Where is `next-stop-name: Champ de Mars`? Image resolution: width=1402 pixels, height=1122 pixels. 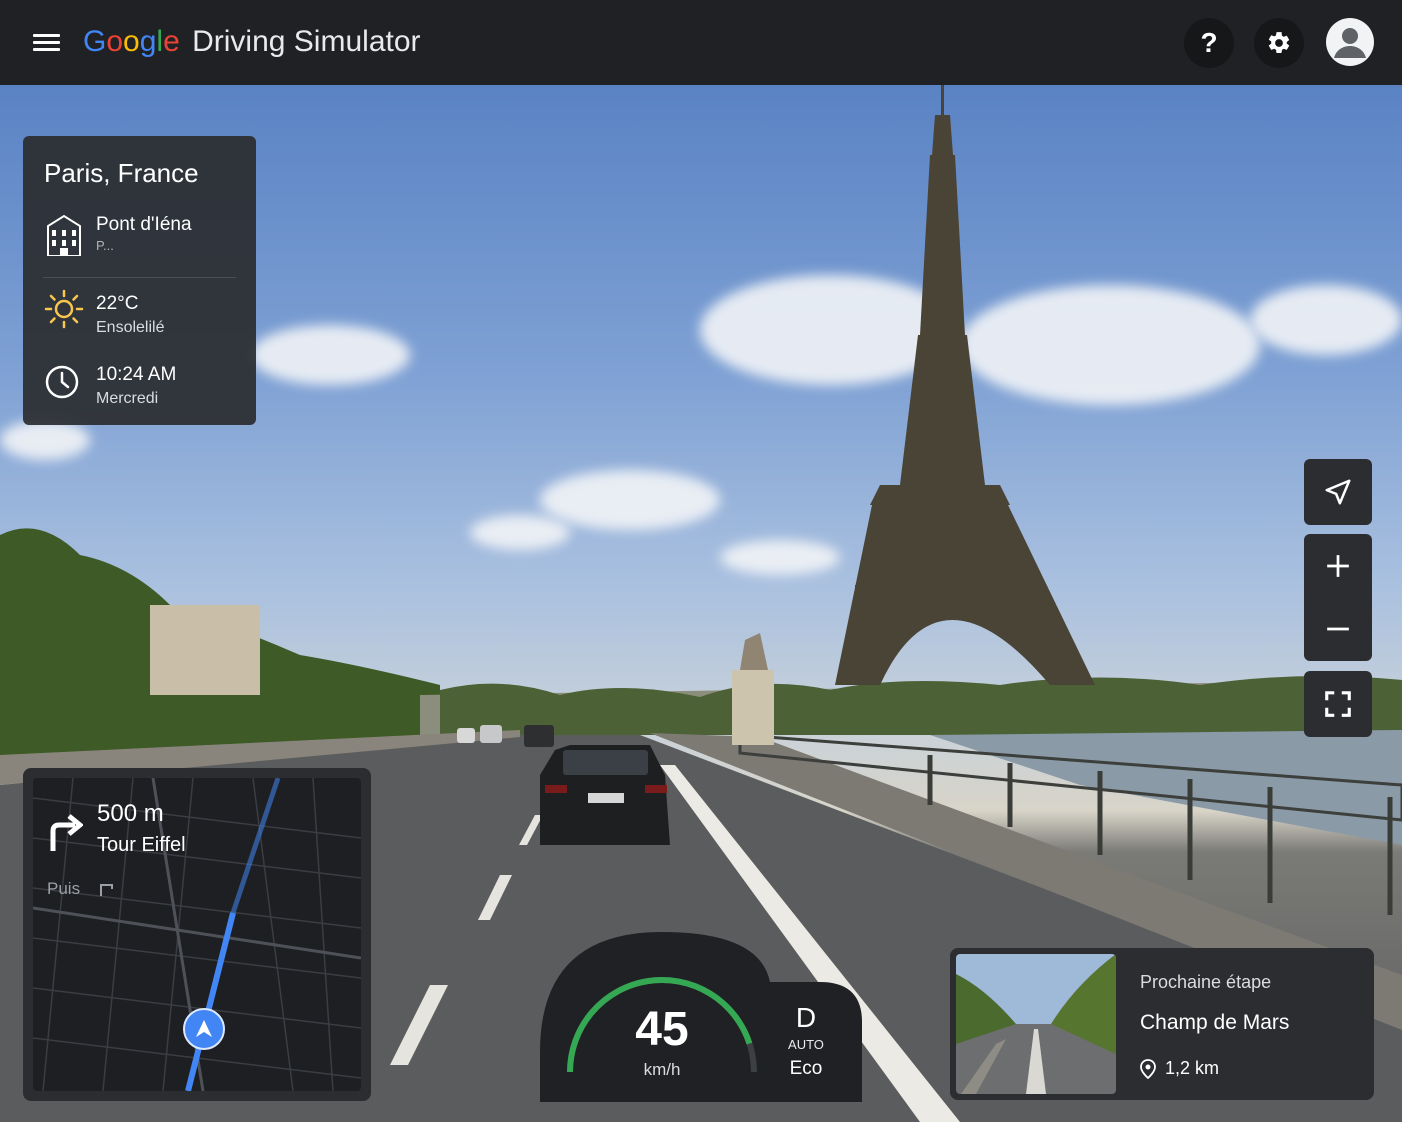 next-stop-name: Champ de Mars is located at coordinates (1215, 1022).